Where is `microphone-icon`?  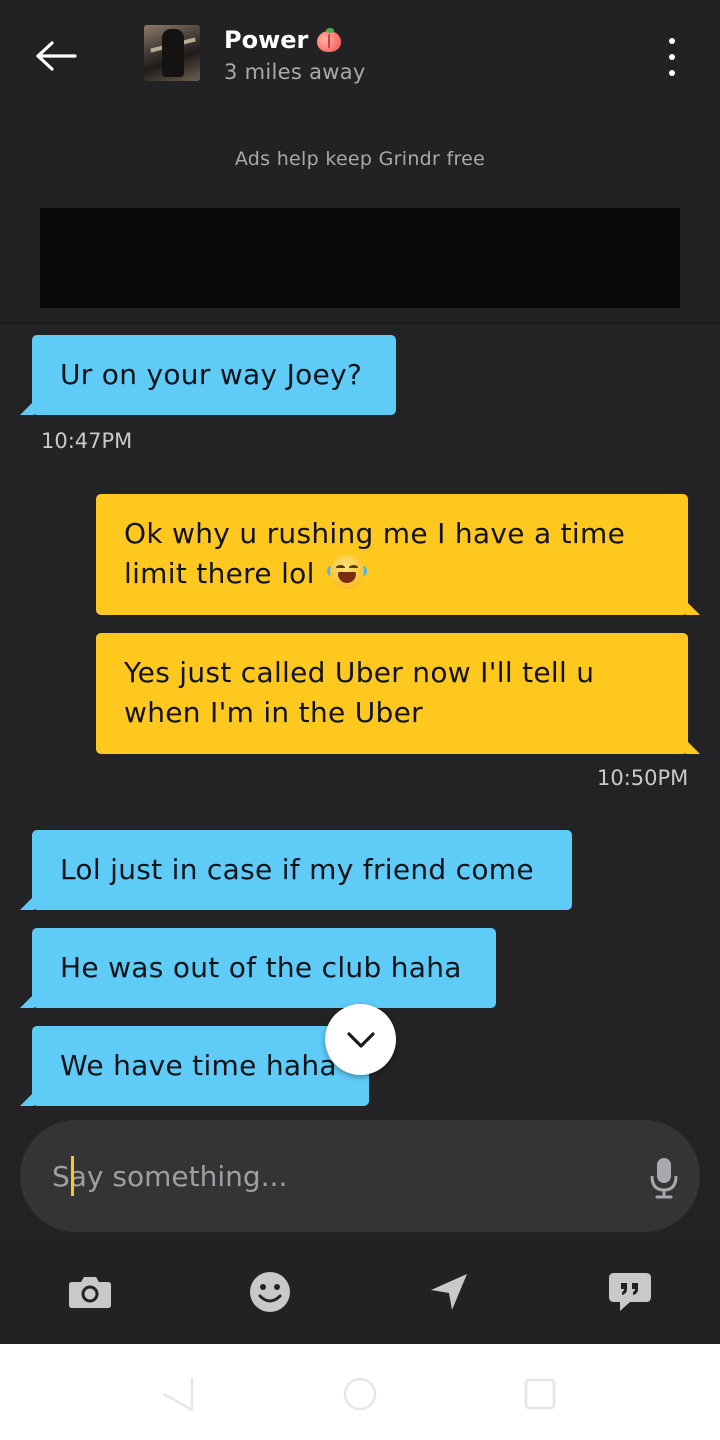 microphone-icon is located at coordinates (664, 1178).